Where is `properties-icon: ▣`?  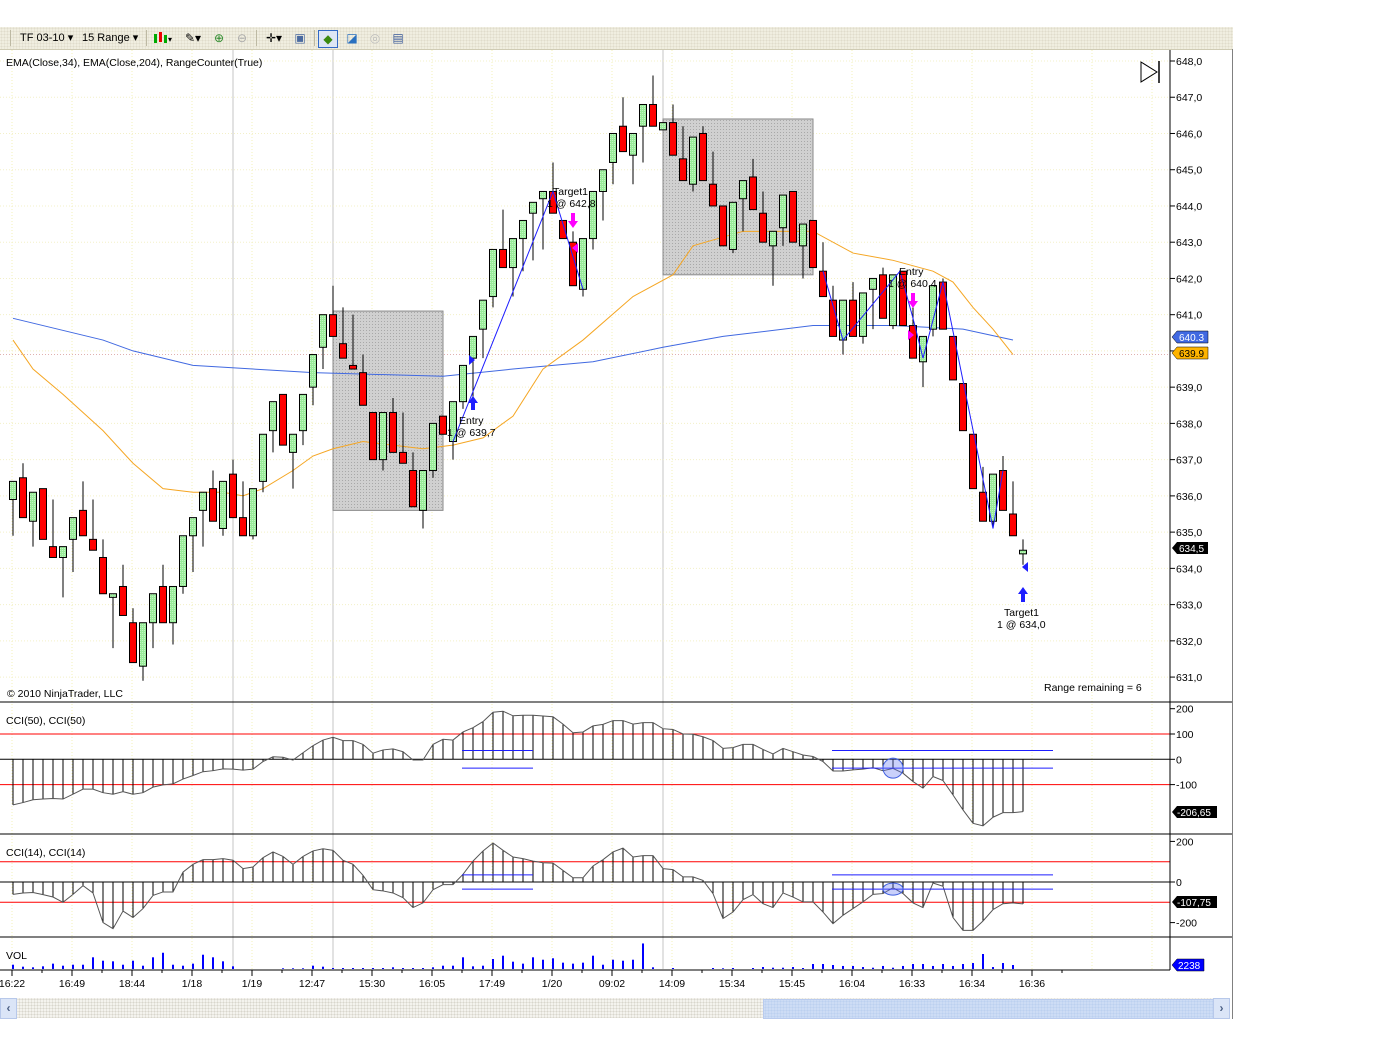 properties-icon: ▣ is located at coordinates (300, 38).